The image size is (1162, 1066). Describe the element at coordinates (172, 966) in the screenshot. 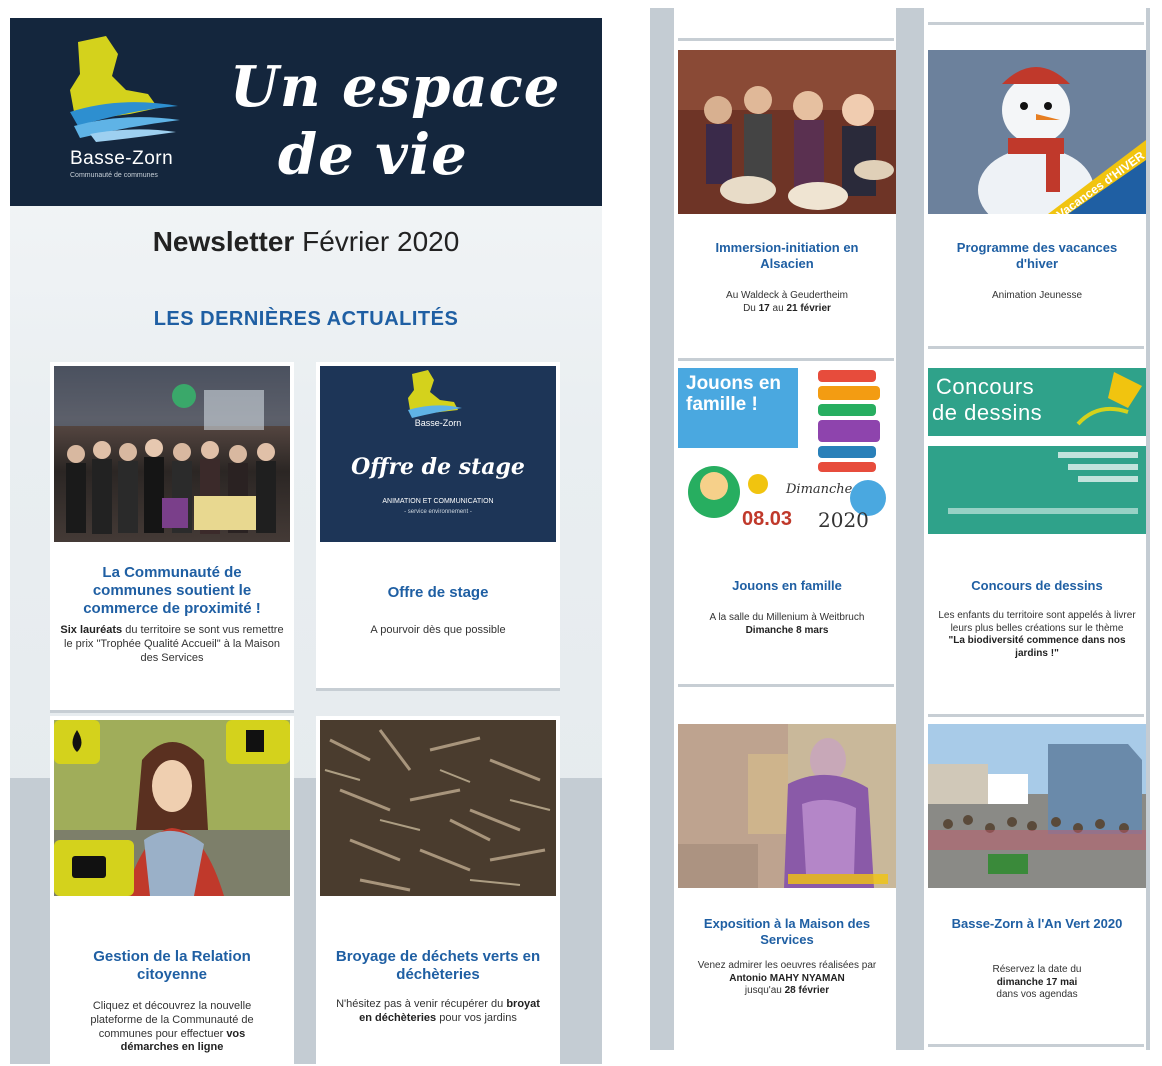

I see `news-card-title: Gestion de la Relation citoyenne` at that location.